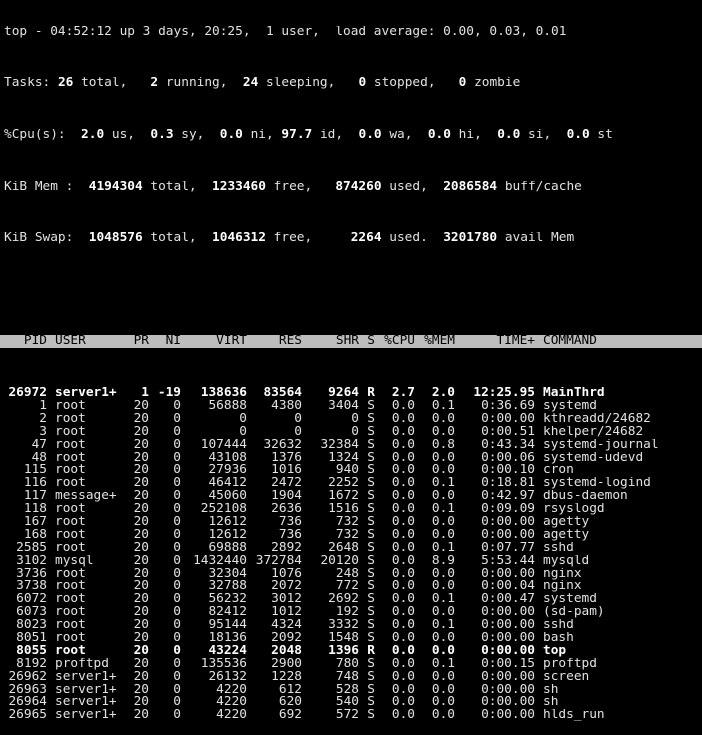  I want to click on process-command: systemd, so click(570, 600).